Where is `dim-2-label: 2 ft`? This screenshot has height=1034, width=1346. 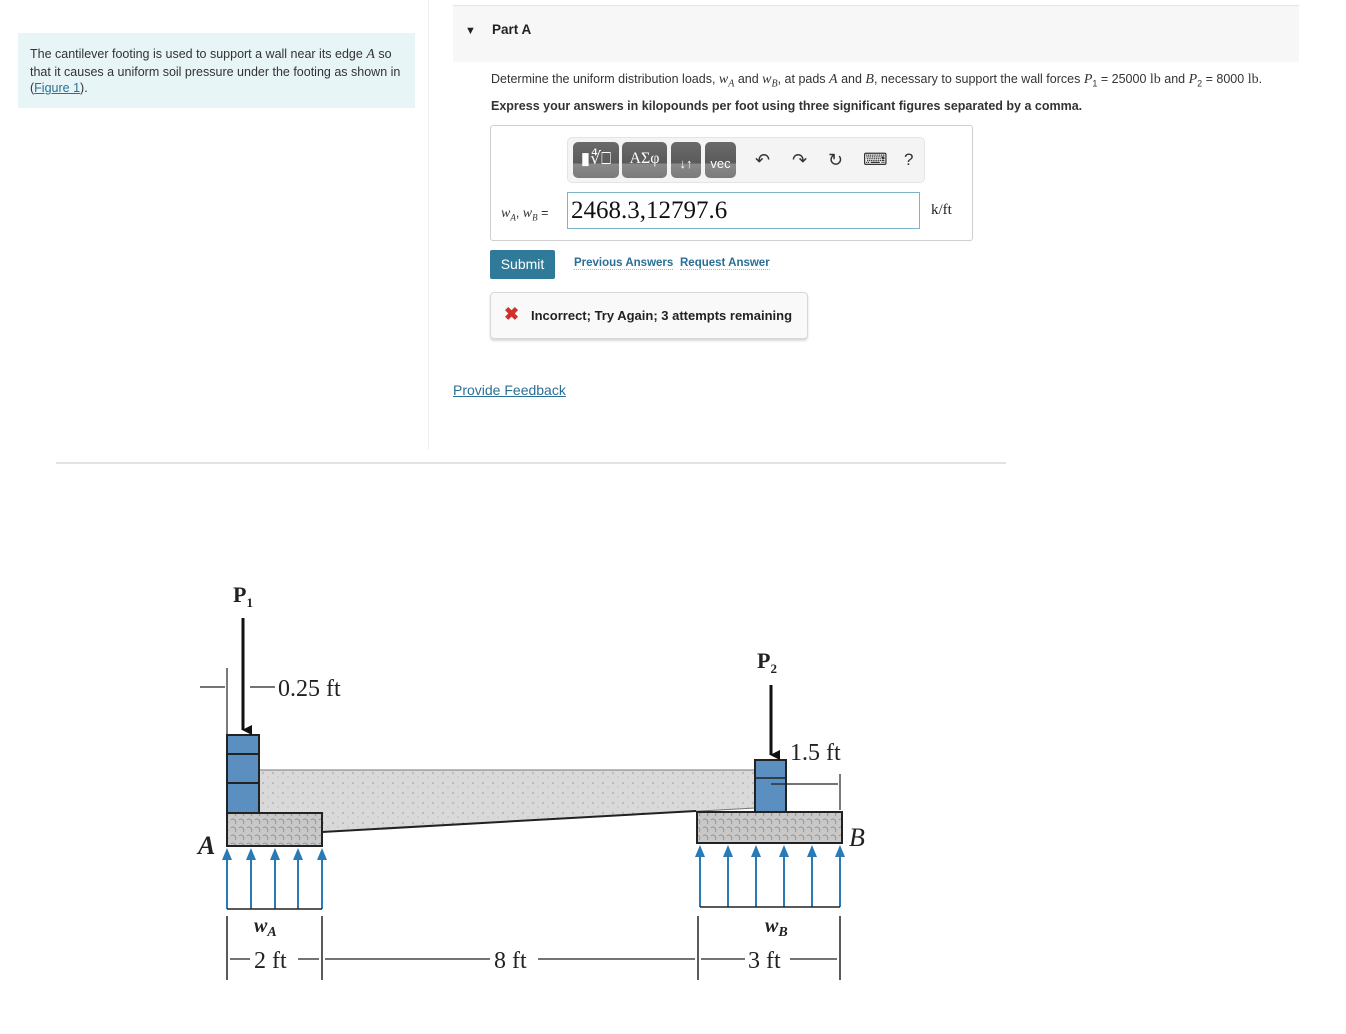 dim-2-label: 2 ft is located at coordinates (270, 961).